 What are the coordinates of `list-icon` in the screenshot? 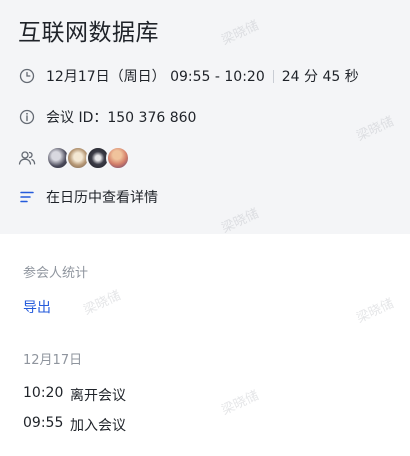 It's located at (27, 197).